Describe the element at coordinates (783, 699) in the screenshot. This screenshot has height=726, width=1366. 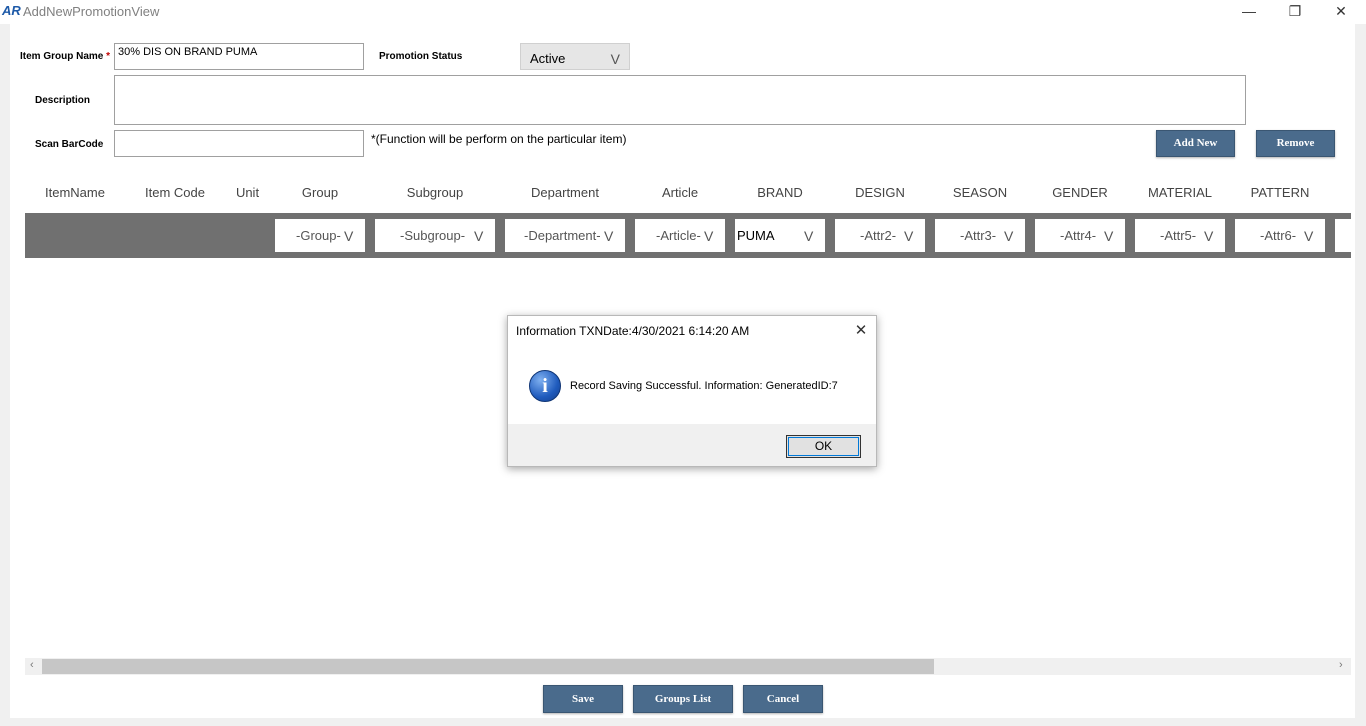
I see `cancel-button: Cancel` at that location.